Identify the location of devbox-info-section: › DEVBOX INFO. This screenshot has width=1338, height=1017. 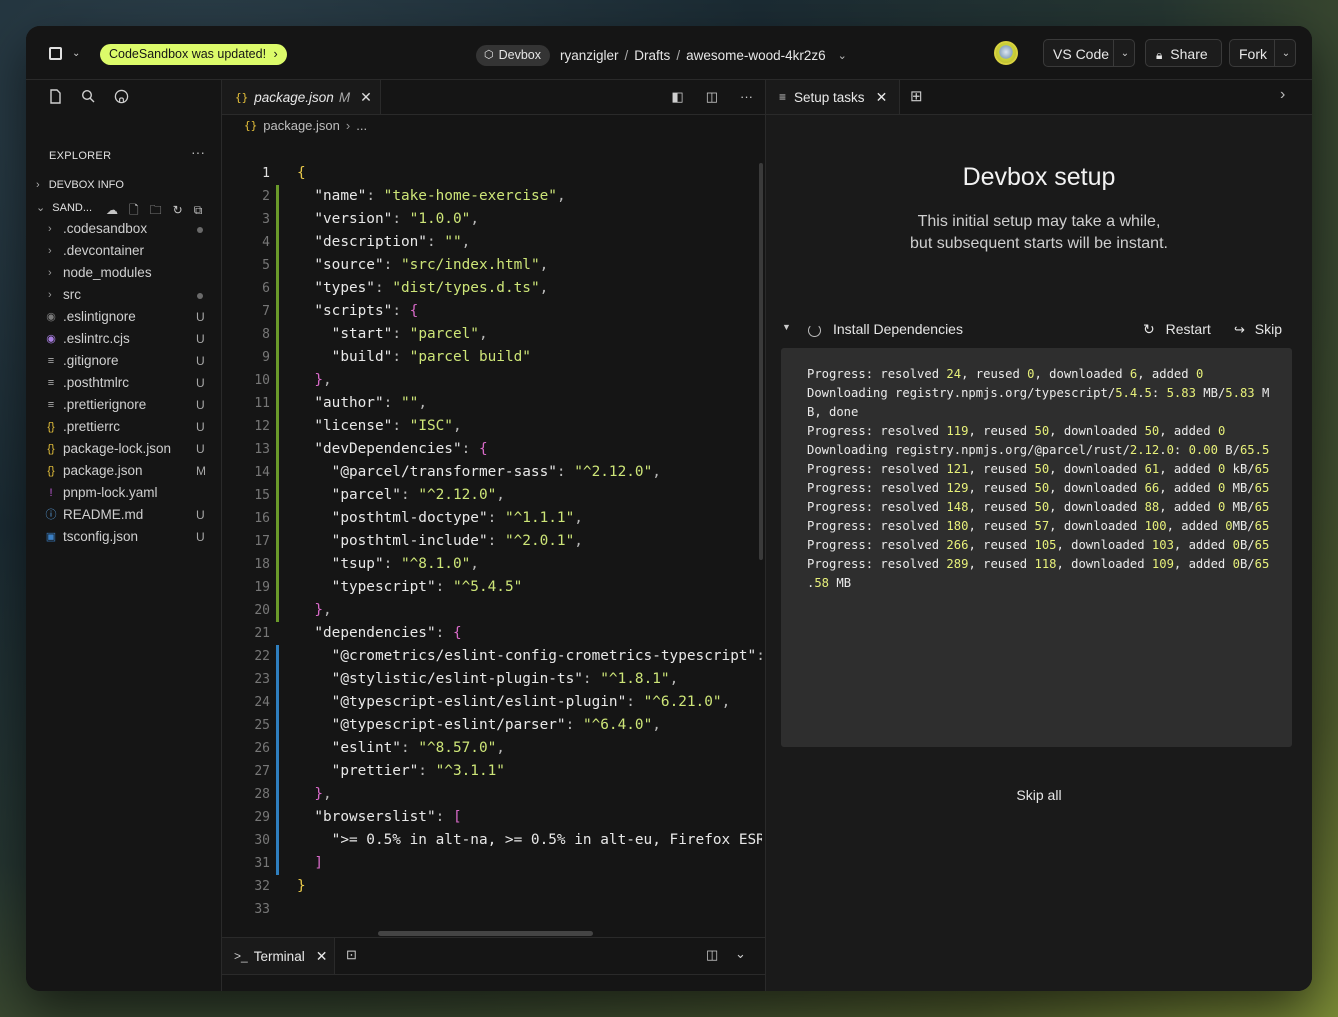
(80, 185).